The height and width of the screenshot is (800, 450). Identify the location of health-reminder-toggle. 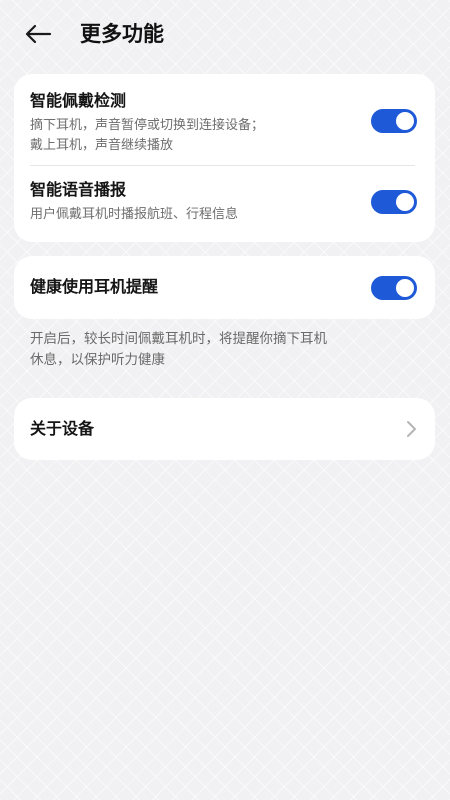
(394, 288).